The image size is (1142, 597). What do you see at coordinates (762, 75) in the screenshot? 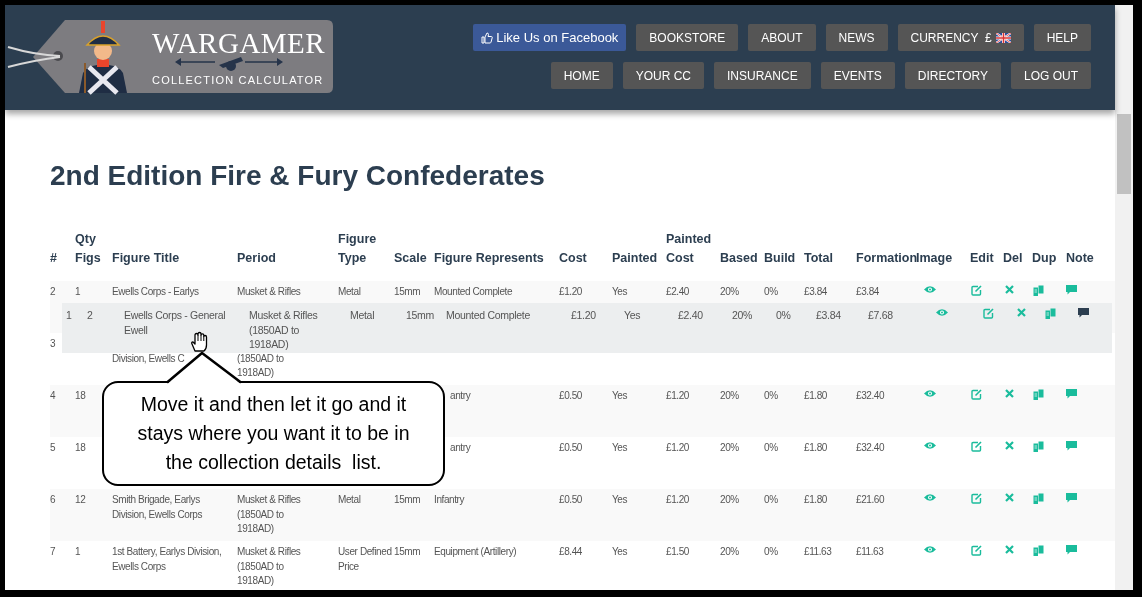
I see `nav-button: INSURANCE` at bounding box center [762, 75].